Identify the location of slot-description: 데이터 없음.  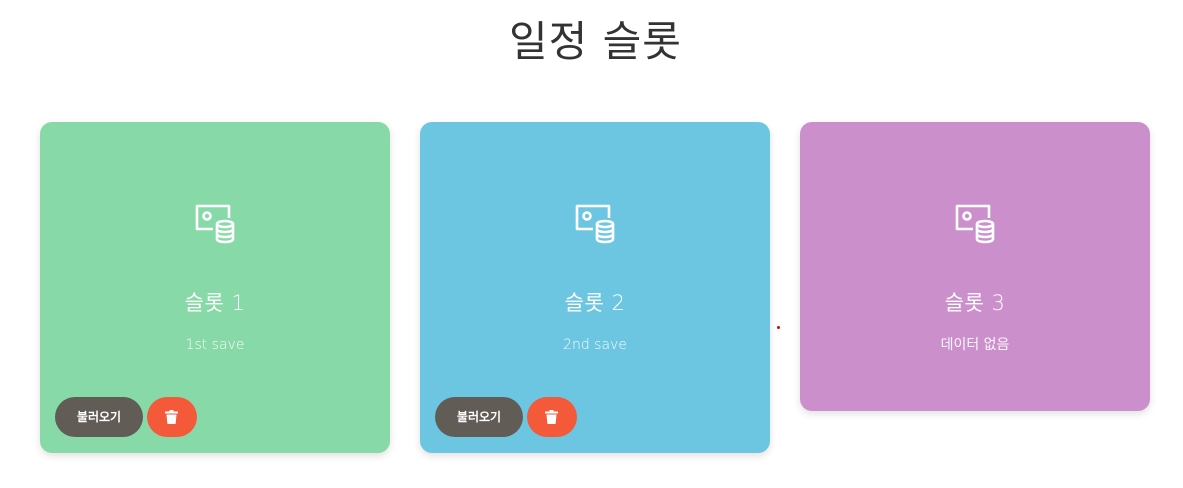
(975, 345).